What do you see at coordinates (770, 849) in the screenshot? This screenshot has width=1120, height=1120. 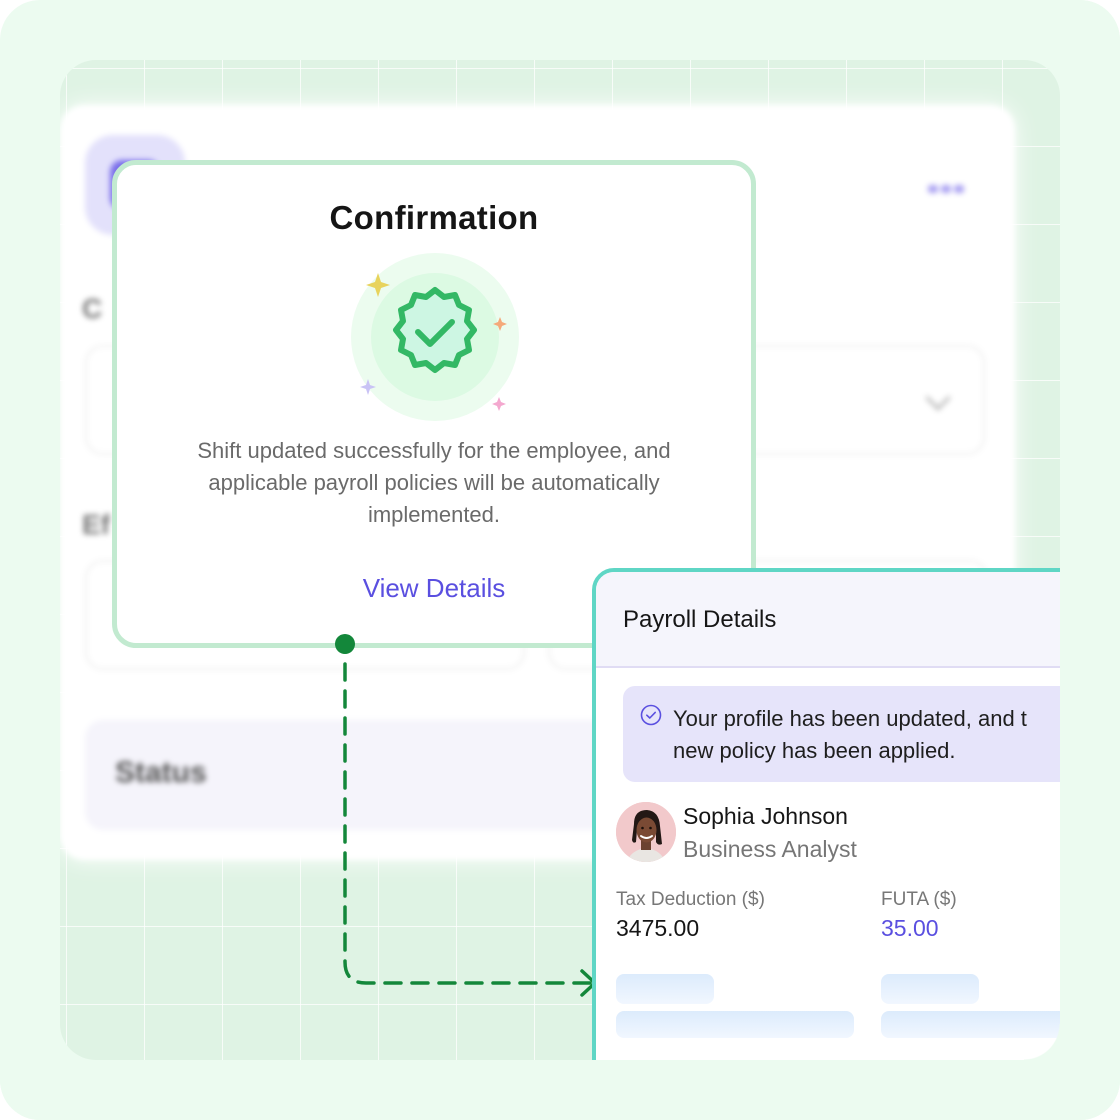 I see `employee-role: Business Analyst` at bounding box center [770, 849].